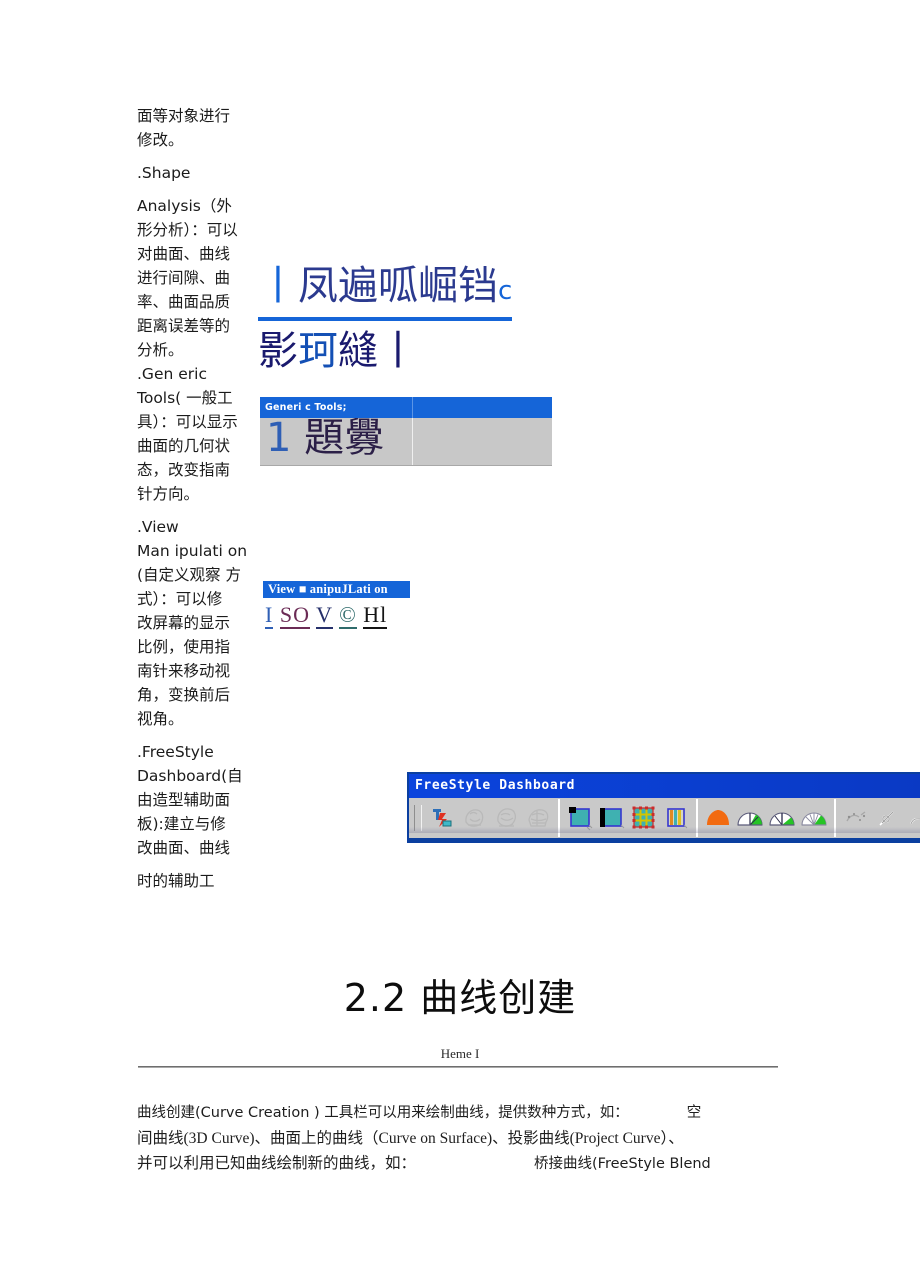 Image resolution: width=920 pixels, height=1280 pixels. I want to click on section-heading: 2.2 曲线创建, so click(460, 998).